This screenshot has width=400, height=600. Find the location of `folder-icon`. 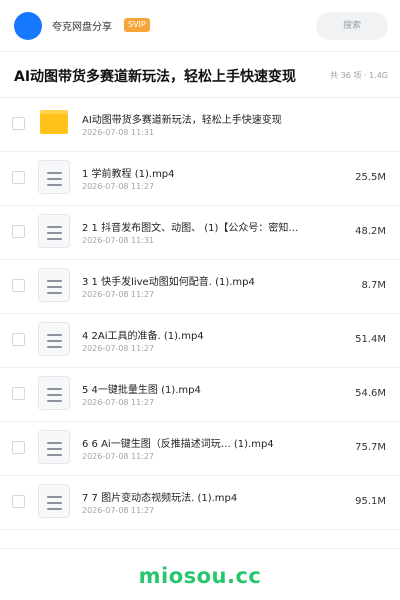

folder-icon is located at coordinates (54, 122).